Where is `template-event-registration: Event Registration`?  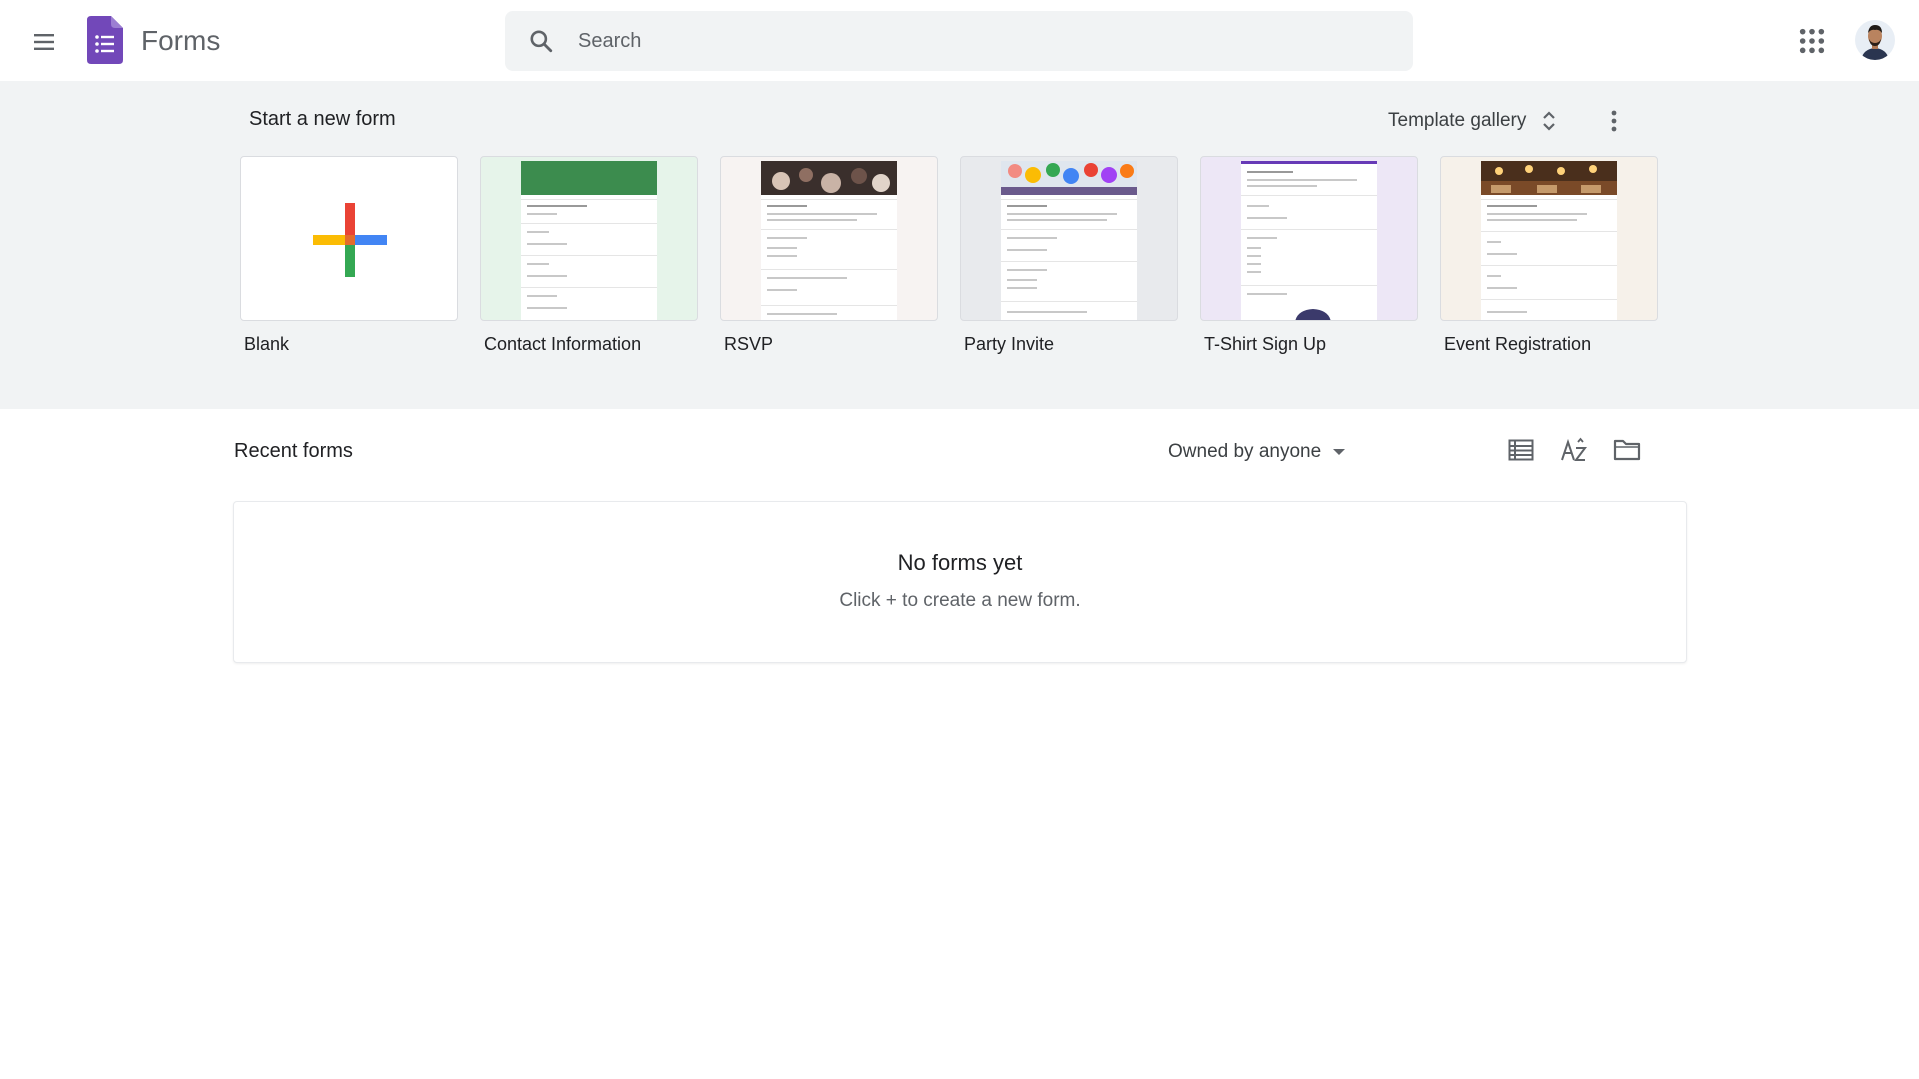
template-event-registration: Event Registration is located at coordinates (1549, 255).